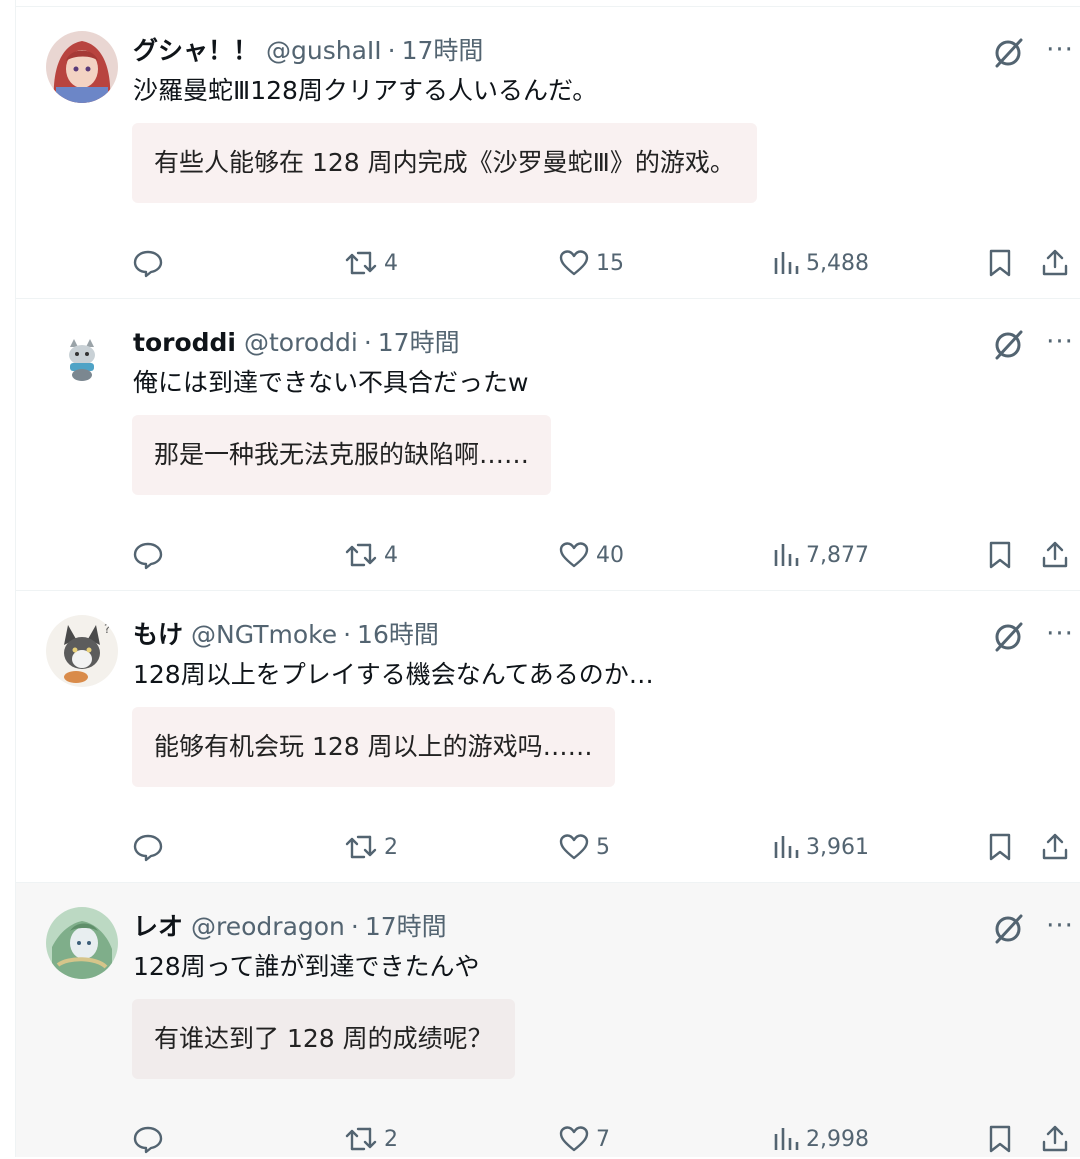  Describe the element at coordinates (398, 635) in the screenshot. I see `timestamp: 16時間` at that location.